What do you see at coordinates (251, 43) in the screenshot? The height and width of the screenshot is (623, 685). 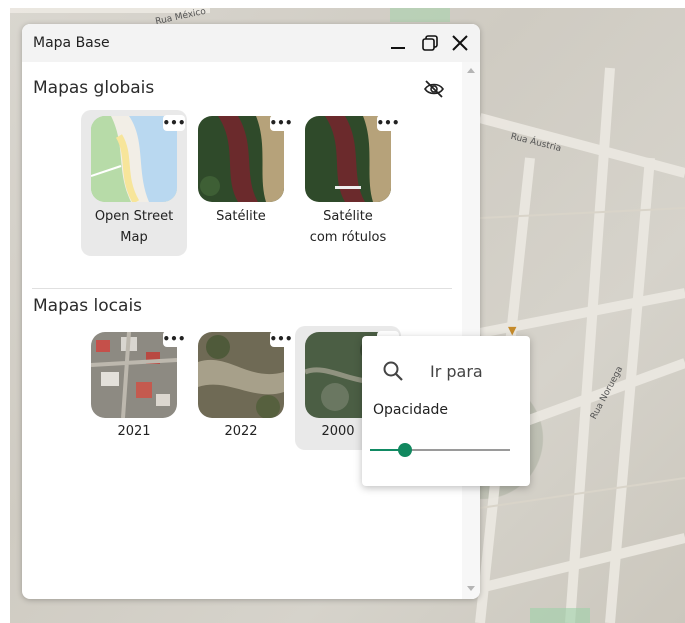 I see `panel-titlebar: Mapa Base` at bounding box center [251, 43].